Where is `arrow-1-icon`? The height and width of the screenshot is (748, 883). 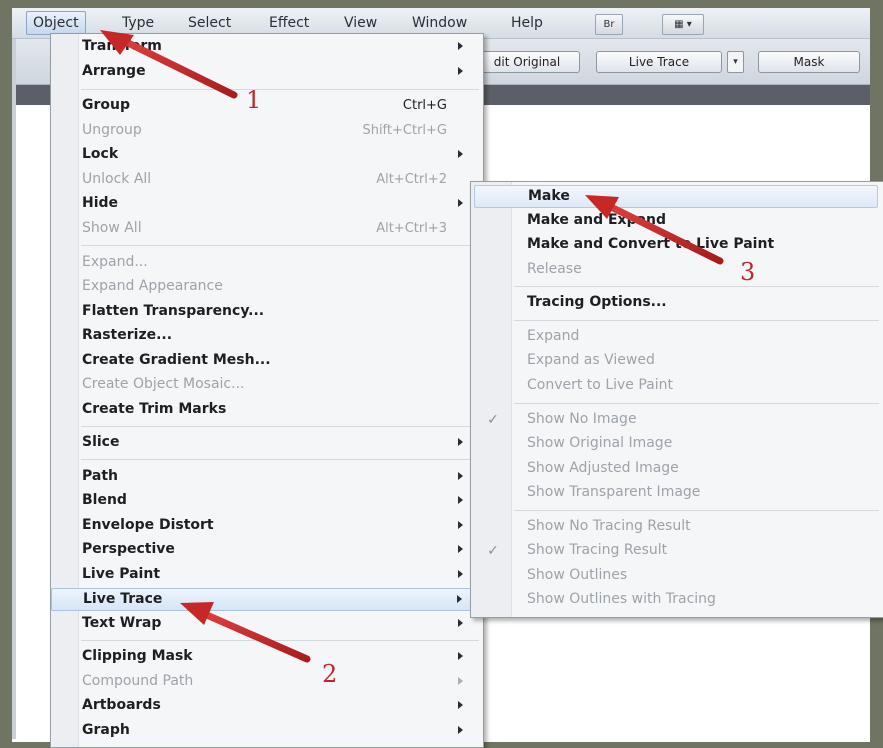 arrow-1-icon is located at coordinates (169, 64).